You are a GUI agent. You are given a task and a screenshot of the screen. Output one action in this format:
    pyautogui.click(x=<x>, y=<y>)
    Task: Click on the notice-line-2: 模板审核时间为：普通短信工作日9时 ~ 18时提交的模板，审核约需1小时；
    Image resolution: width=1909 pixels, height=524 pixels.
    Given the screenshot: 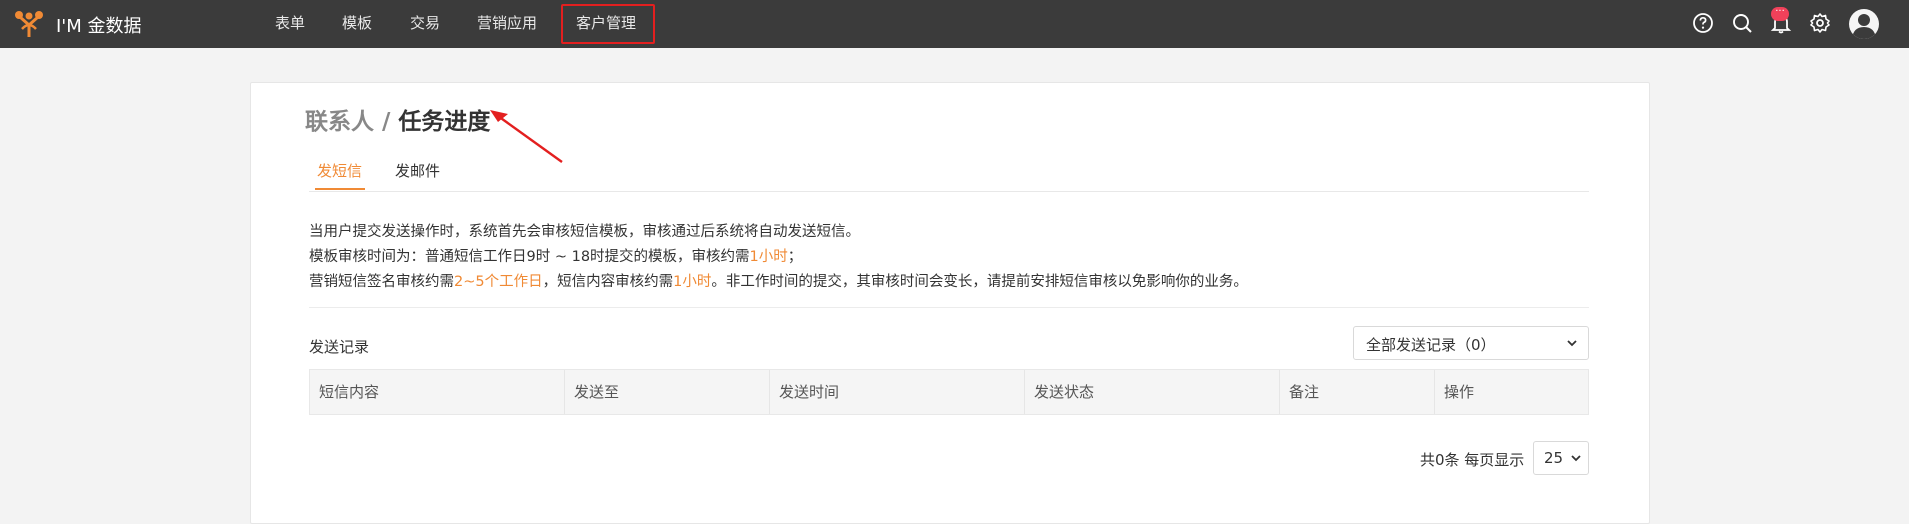 What is the action you would take?
    pyautogui.click(x=555, y=255)
    